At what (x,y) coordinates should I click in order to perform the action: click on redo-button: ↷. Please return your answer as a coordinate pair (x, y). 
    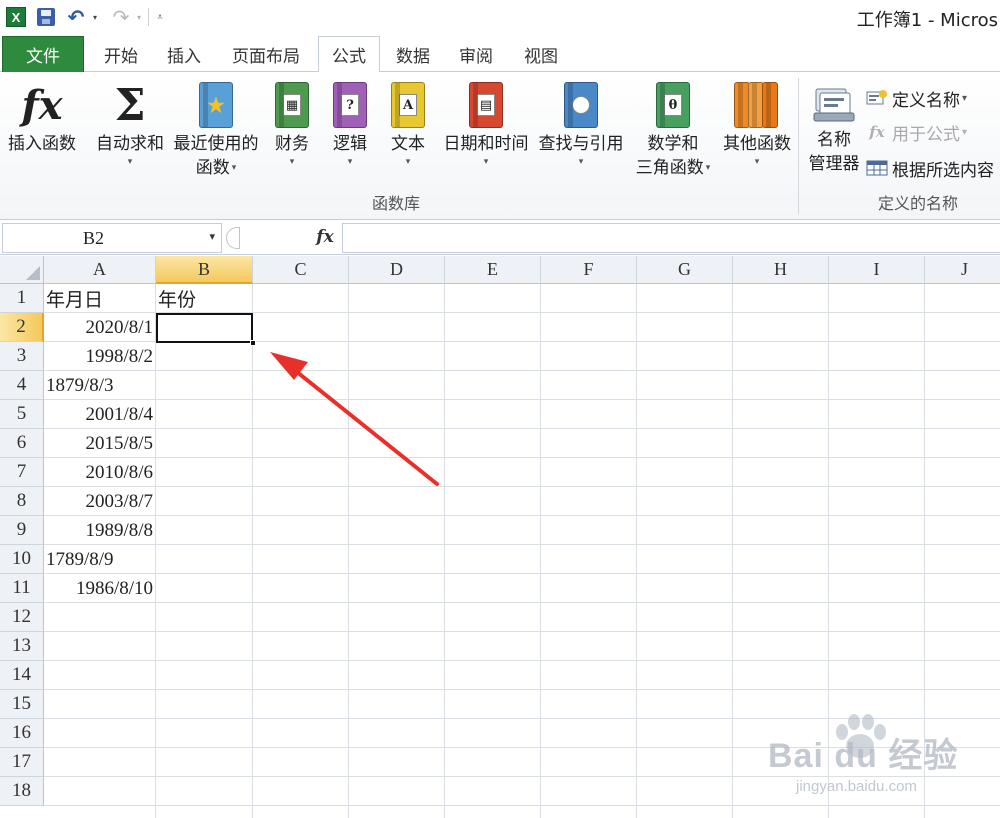
    Looking at the image, I should click on (121, 17).